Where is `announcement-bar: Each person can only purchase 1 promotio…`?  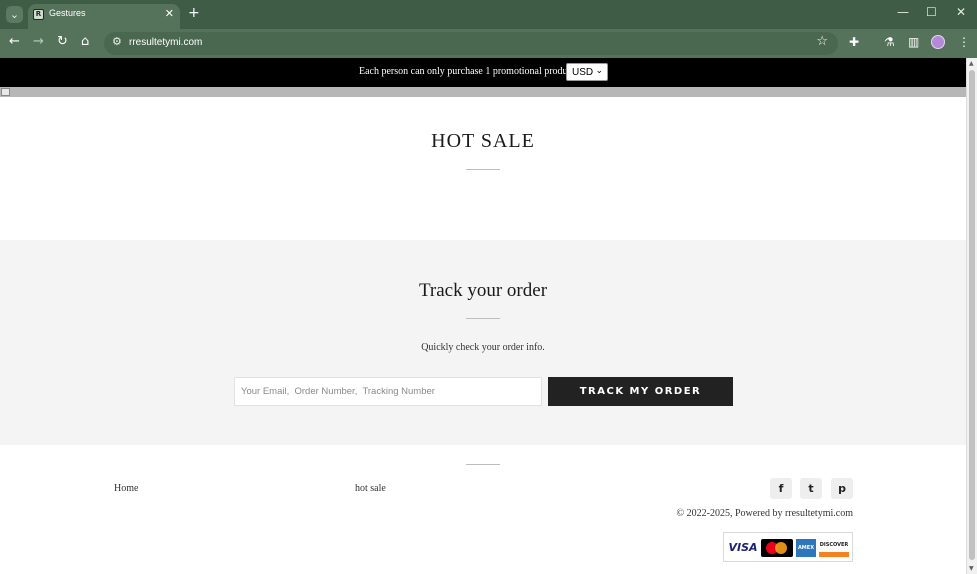
announcement-bar: Each person can only purchase 1 promotio… is located at coordinates (483, 72).